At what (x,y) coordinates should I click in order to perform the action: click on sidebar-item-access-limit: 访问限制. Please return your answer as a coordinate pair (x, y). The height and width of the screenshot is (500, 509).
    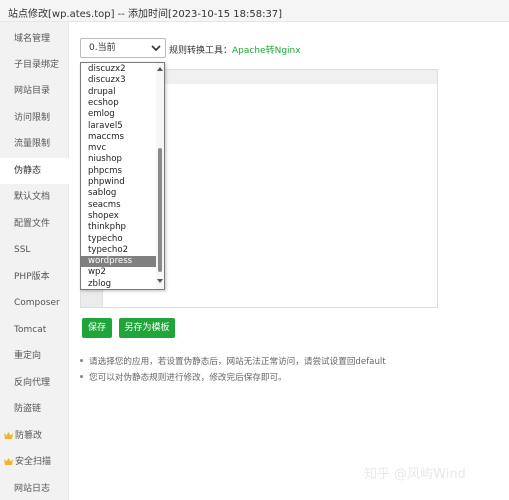
    Looking at the image, I should click on (34, 118).